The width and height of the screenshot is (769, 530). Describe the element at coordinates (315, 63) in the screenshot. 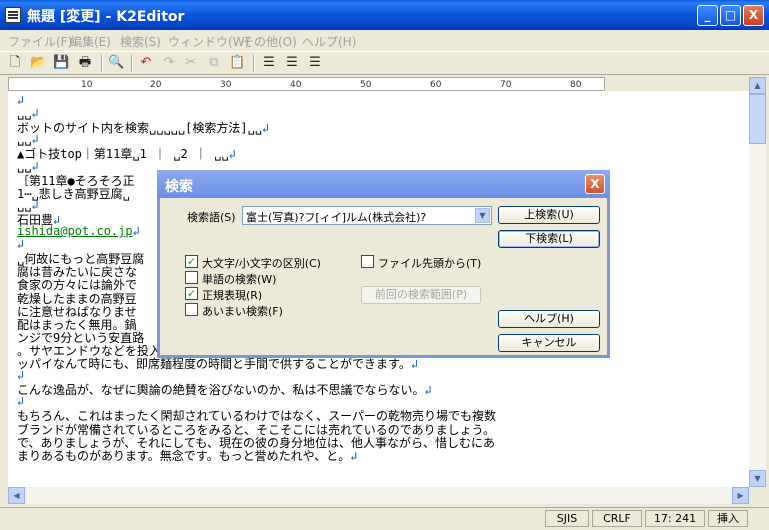

I see `align-right-icon: ☰` at that location.